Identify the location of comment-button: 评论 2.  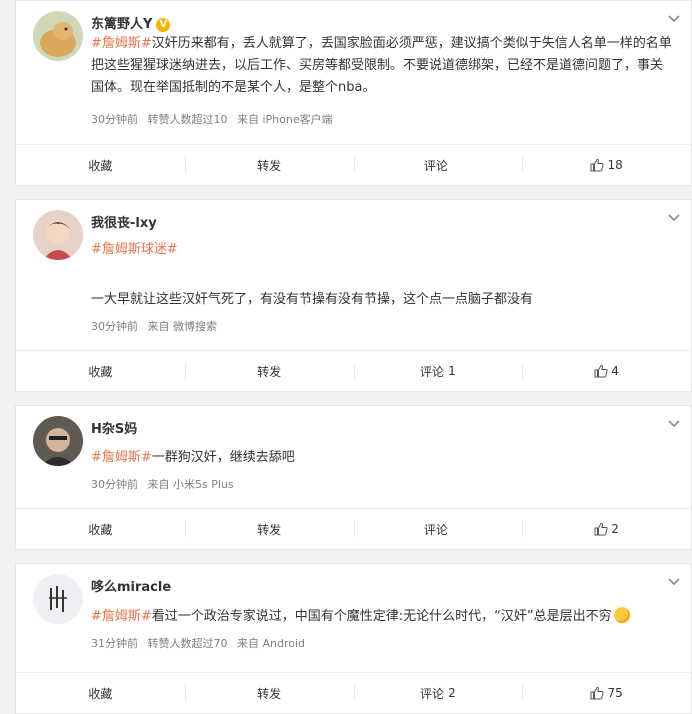
(438, 693).